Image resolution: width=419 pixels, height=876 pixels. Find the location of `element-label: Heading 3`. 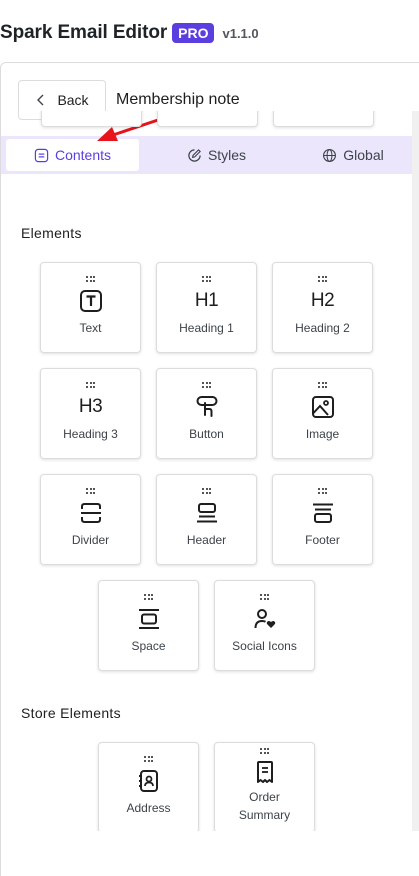

element-label: Heading 3 is located at coordinates (90, 434).